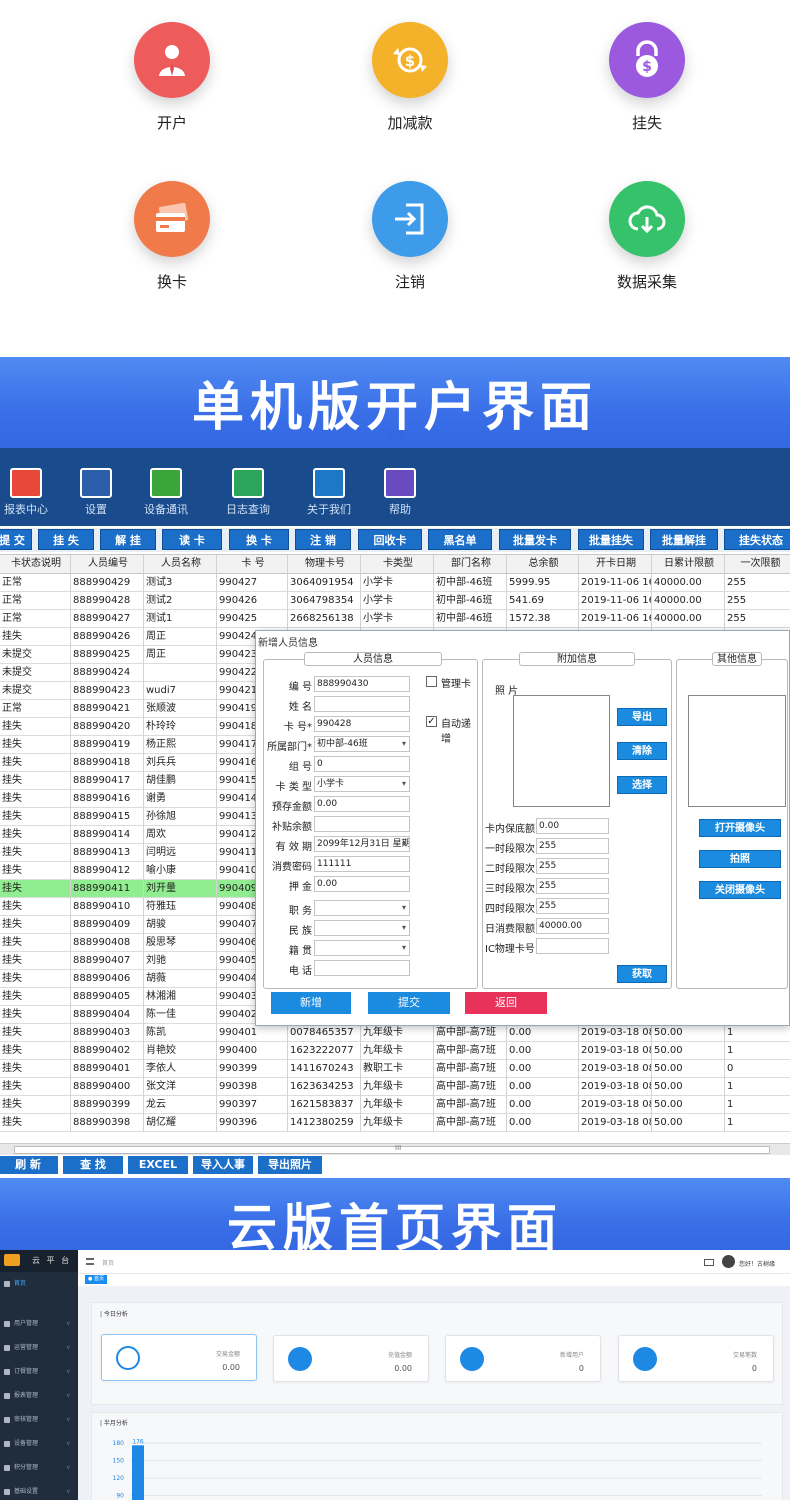 This screenshot has width=790, height=1500. Describe the element at coordinates (506, 1003) in the screenshot. I see `back-button: 返回` at that location.